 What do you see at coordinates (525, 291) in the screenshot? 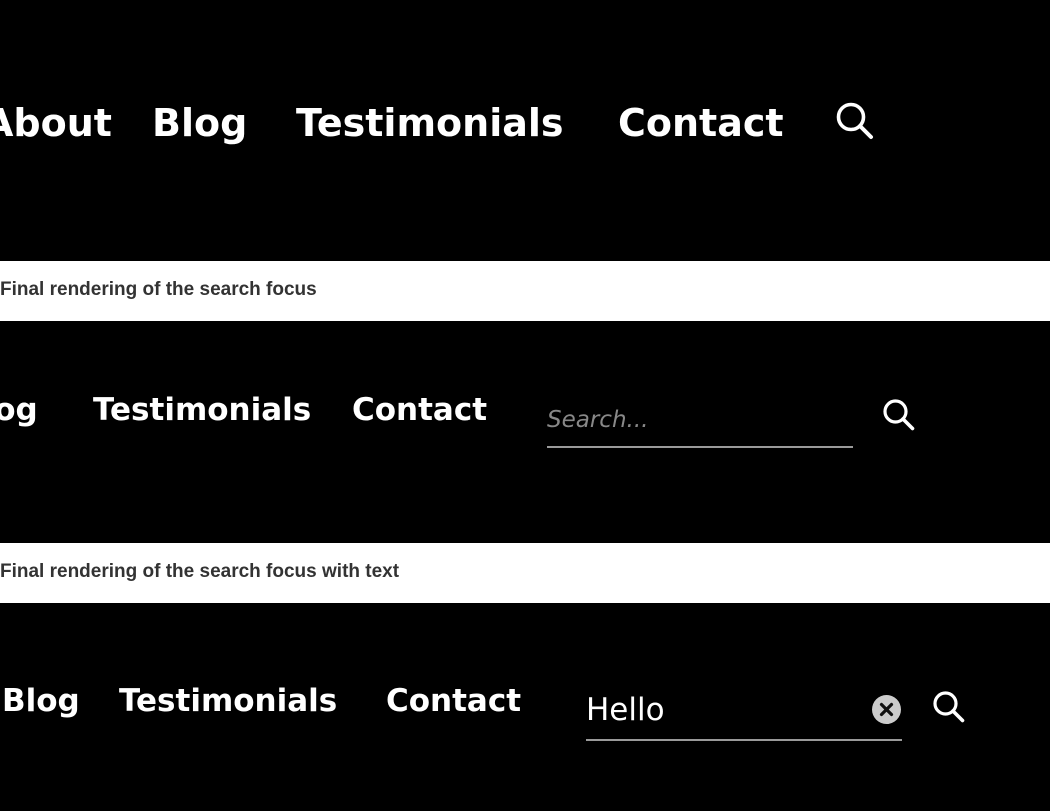
I see `caption-search-focus: Final rendering of the search focus` at bounding box center [525, 291].